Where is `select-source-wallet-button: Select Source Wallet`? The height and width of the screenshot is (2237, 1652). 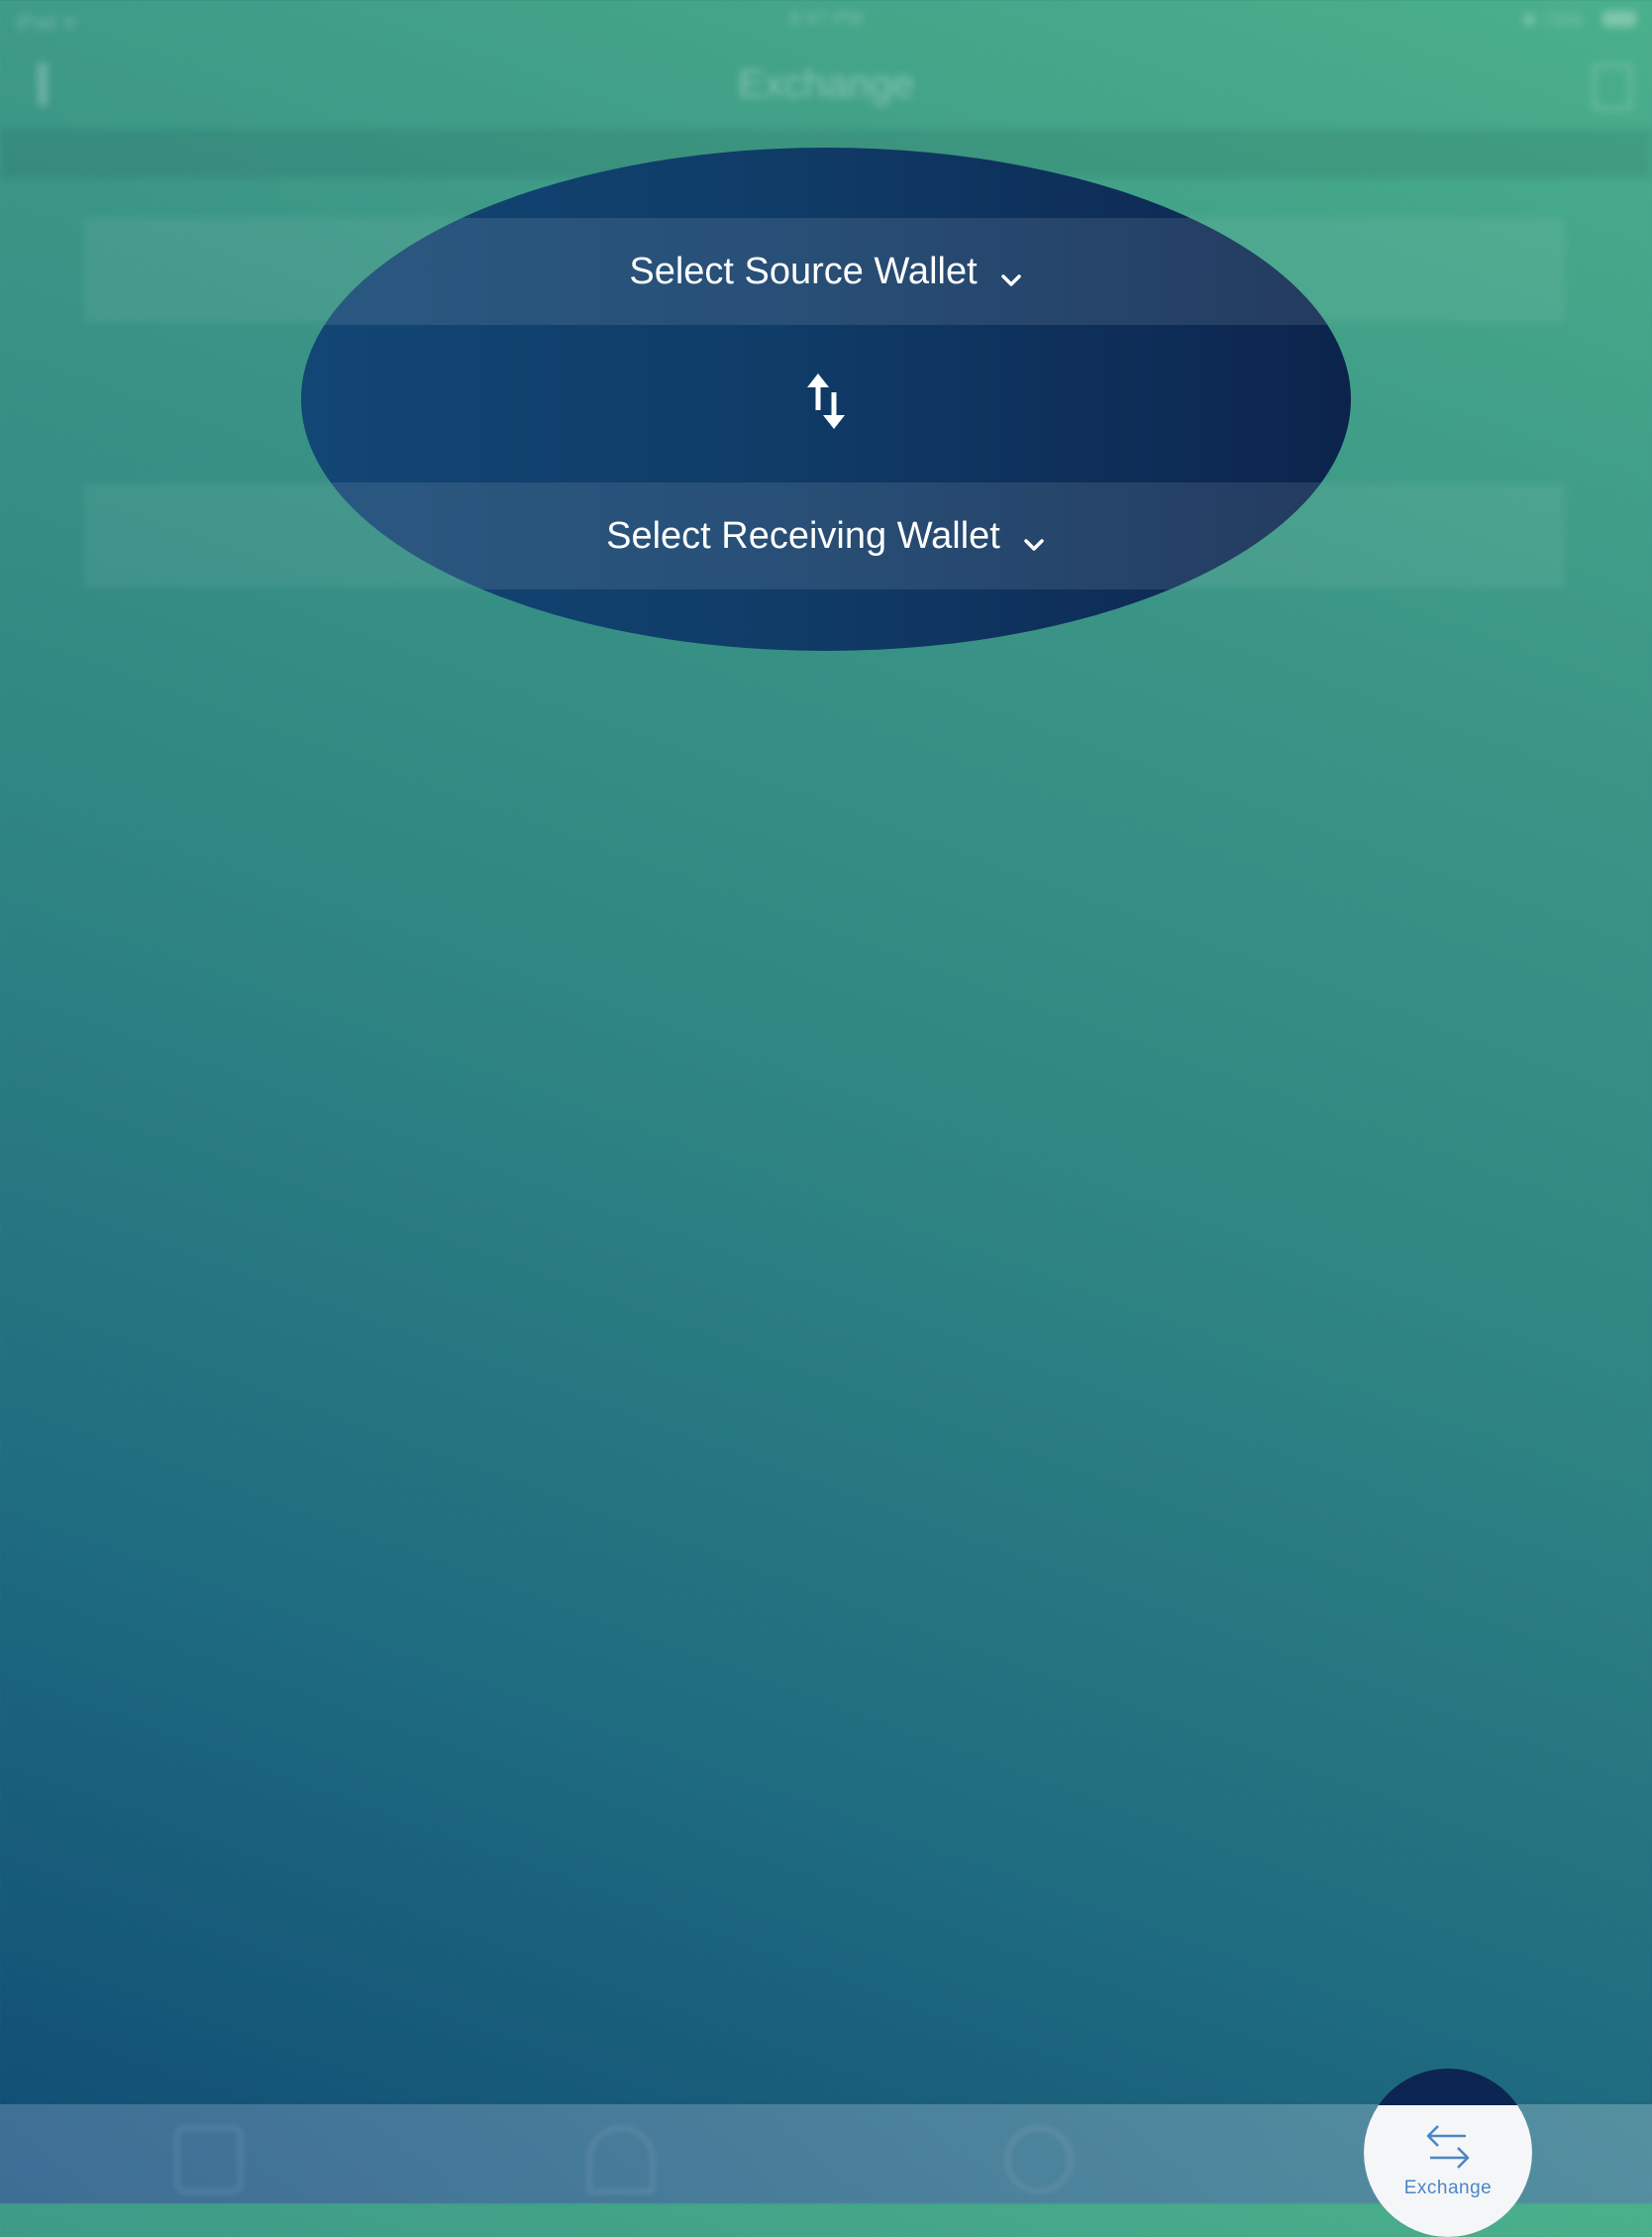
select-source-wallet-button: Select Source Wallet is located at coordinates (826, 271).